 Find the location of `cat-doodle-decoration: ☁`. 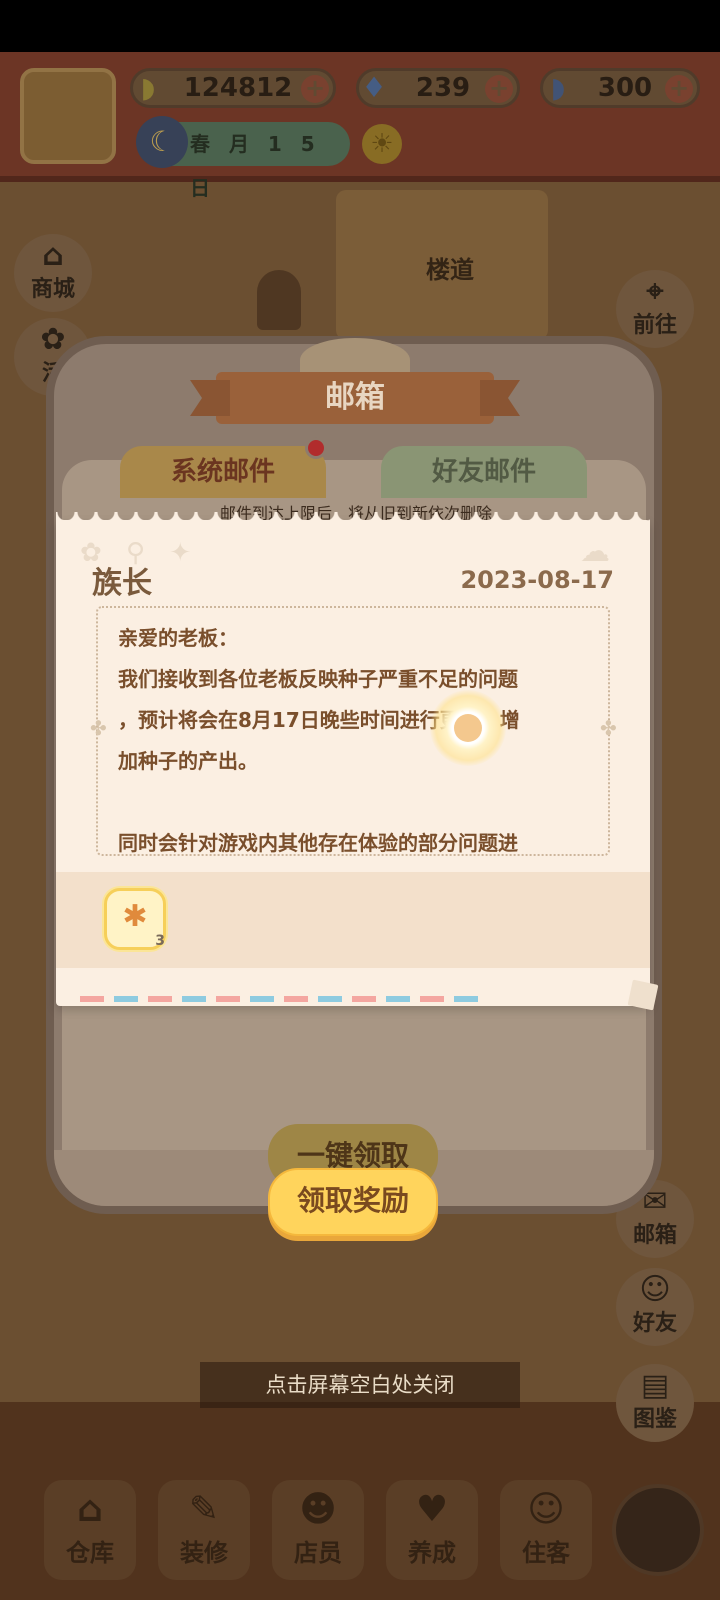

cat-doodle-decoration: ☁ is located at coordinates (595, 551).